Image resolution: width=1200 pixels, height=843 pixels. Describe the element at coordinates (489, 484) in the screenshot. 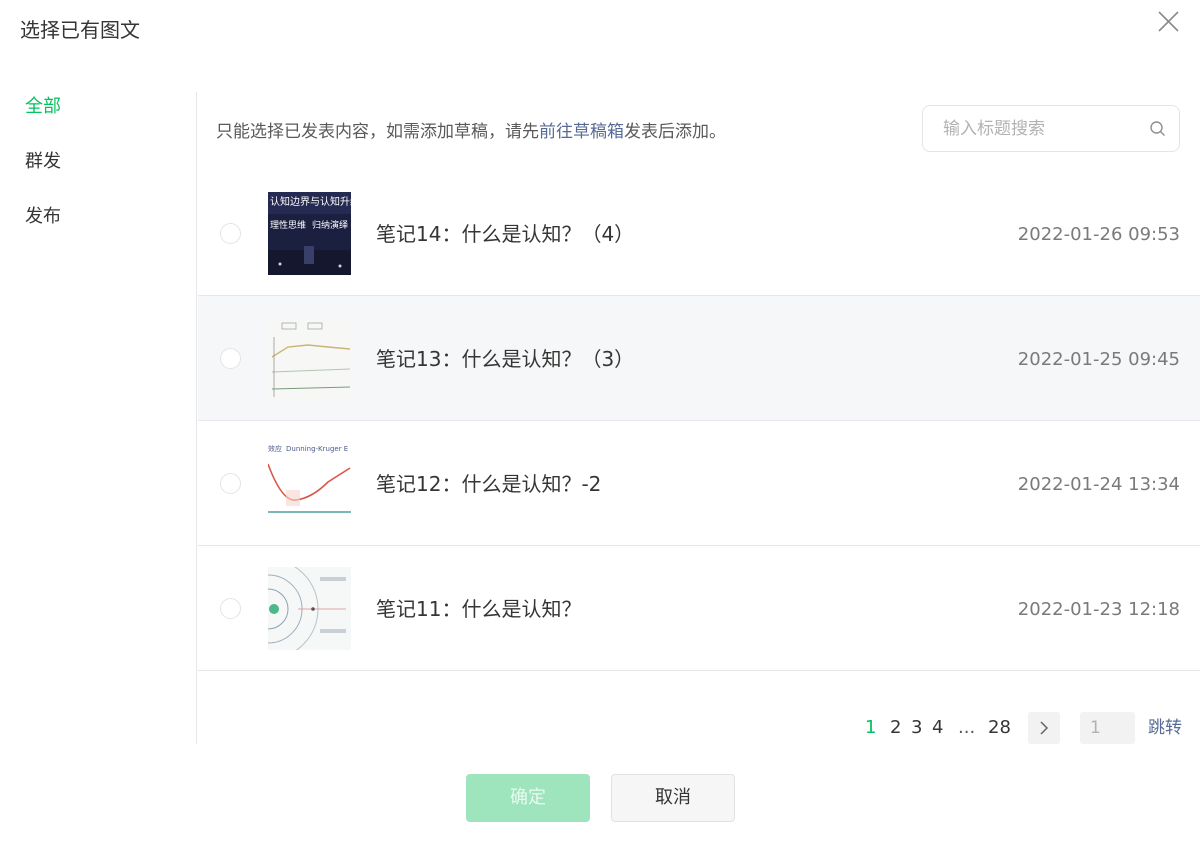

I see `article-title: 笔记12：什么是认知？-2` at that location.